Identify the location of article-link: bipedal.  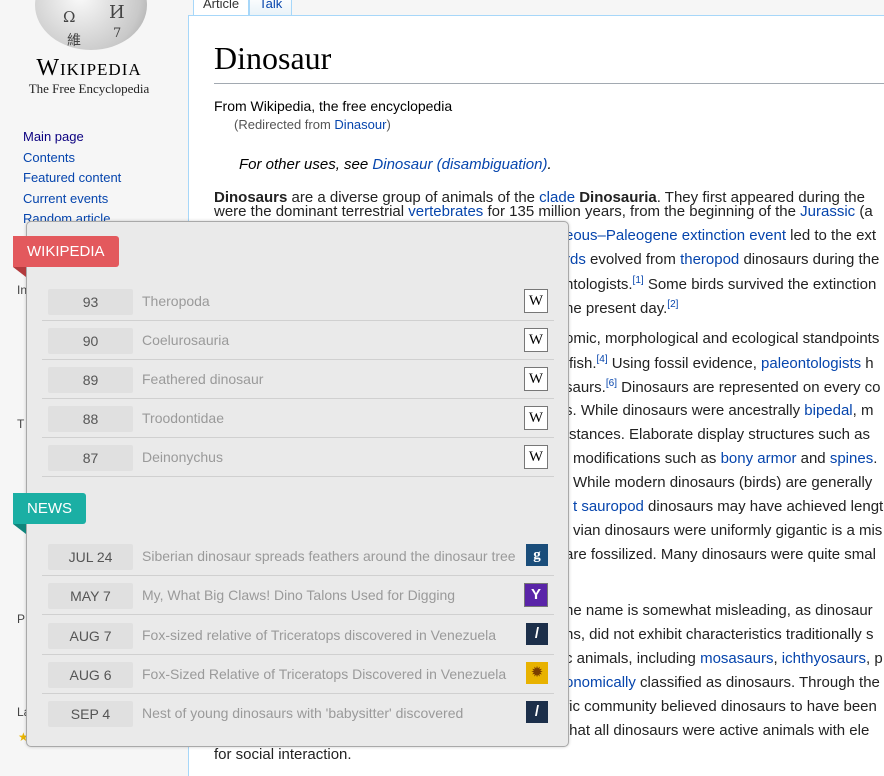
(828, 410).